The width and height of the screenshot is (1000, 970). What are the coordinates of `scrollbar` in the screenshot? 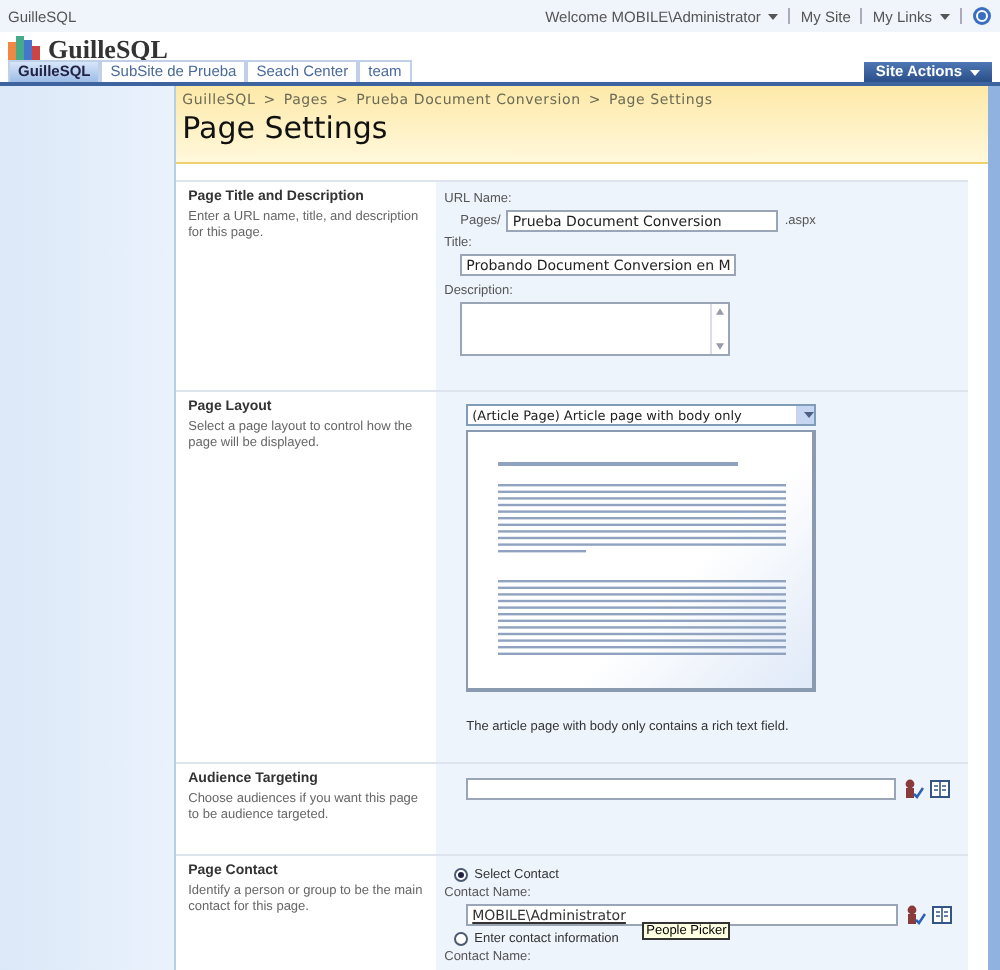 It's located at (719, 329).